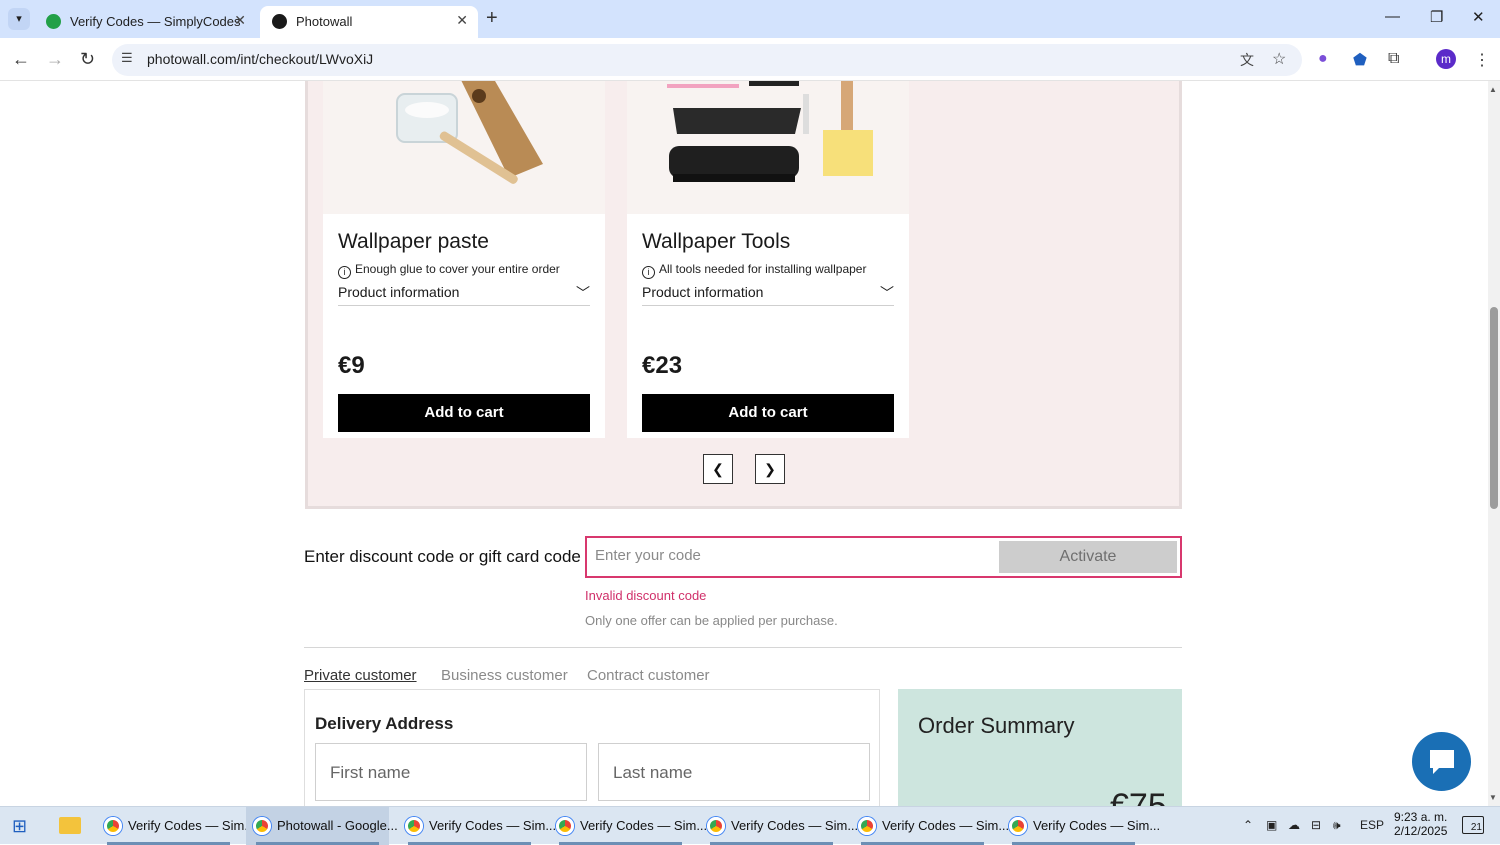  What do you see at coordinates (457, 269) in the screenshot?
I see `description-text: Enough glue to cover your entire order` at bounding box center [457, 269].